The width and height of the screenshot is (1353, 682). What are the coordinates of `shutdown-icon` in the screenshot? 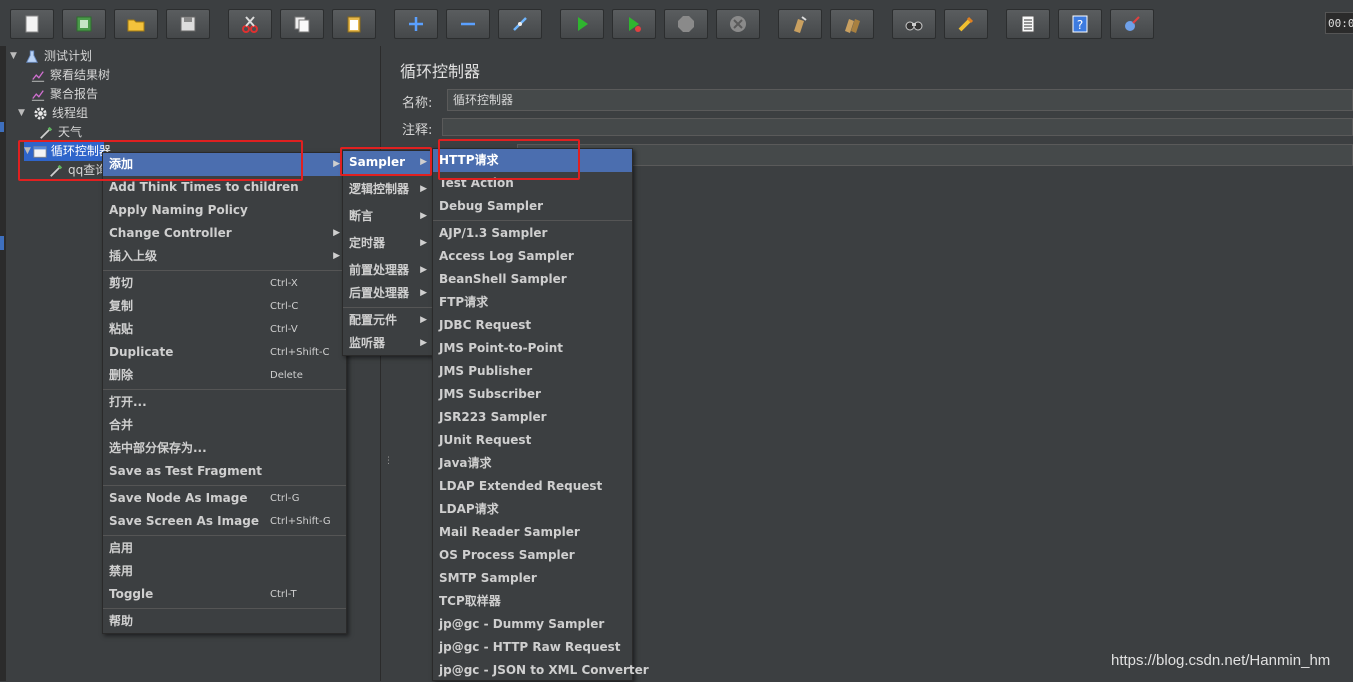 It's located at (738, 24).